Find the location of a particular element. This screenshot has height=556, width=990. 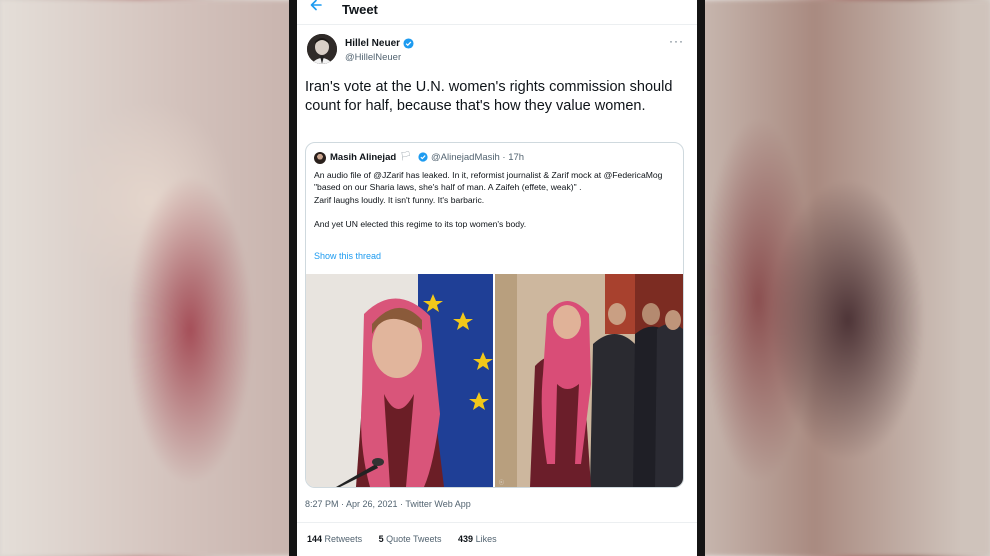

avatar-portrait is located at coordinates (322, 49).